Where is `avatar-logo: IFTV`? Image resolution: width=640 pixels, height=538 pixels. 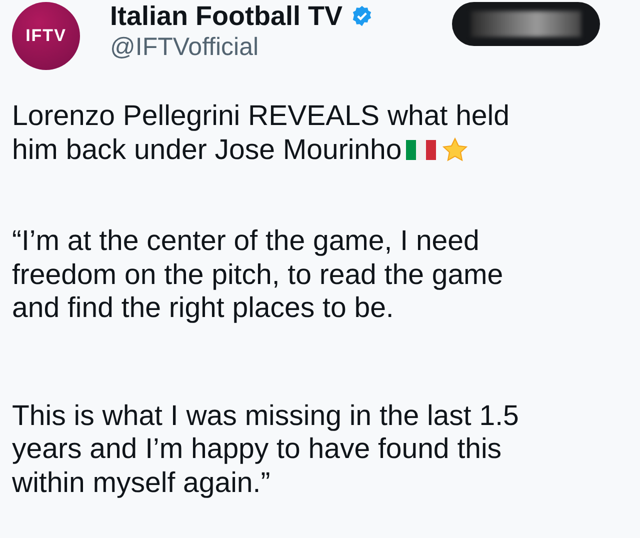 avatar-logo: IFTV is located at coordinates (46, 36).